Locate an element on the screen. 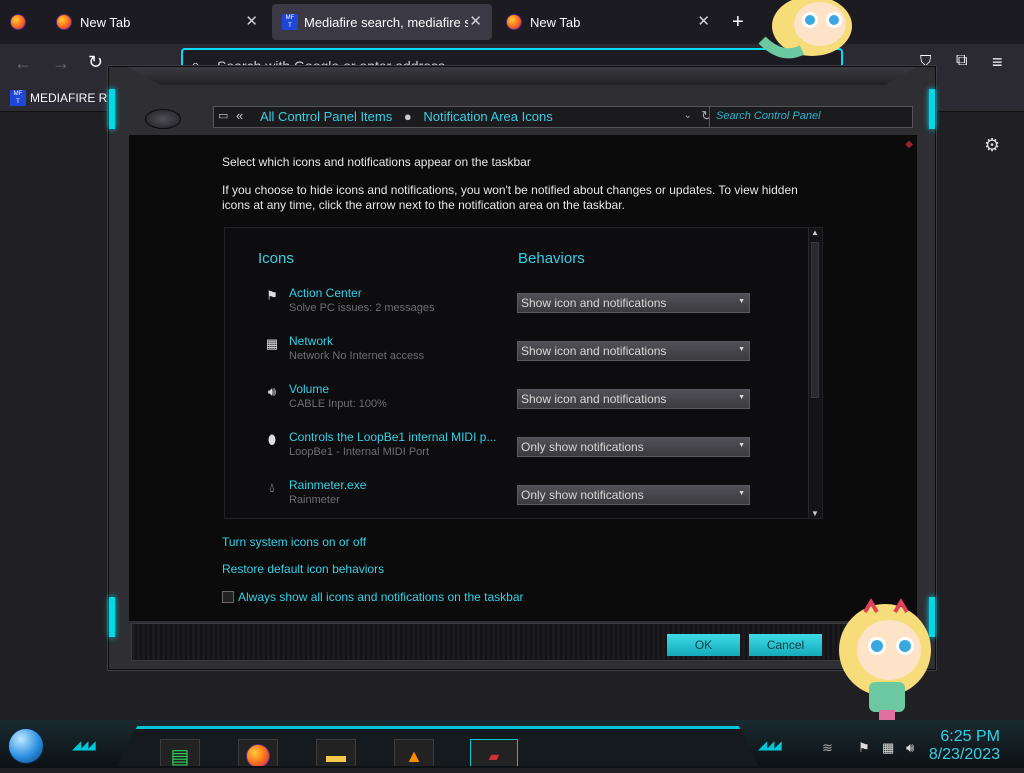 The image size is (1024, 773). list-scrollbar: ▲ ▼ is located at coordinates (815, 373).